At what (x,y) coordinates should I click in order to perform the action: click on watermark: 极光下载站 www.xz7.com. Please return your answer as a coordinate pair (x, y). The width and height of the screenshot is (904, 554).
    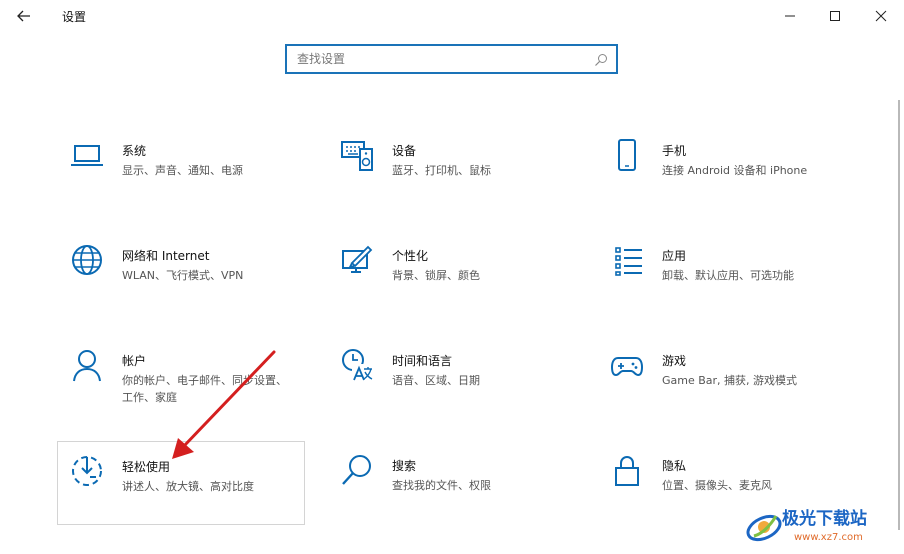
    Looking at the image, I should click on (819, 526).